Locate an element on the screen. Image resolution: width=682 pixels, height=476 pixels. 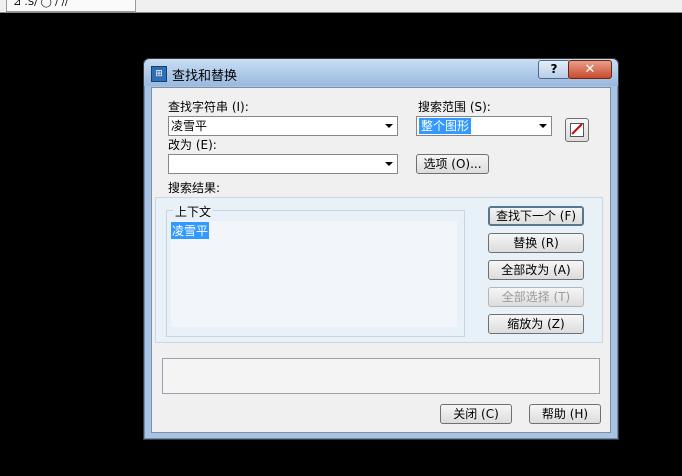
list-item: 凌雪平 is located at coordinates (190, 230).